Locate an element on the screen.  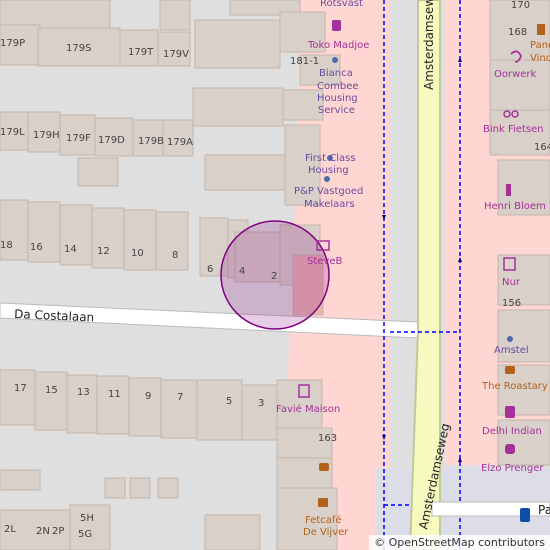
poi-label: SteveB is located at coordinates (324, 261).